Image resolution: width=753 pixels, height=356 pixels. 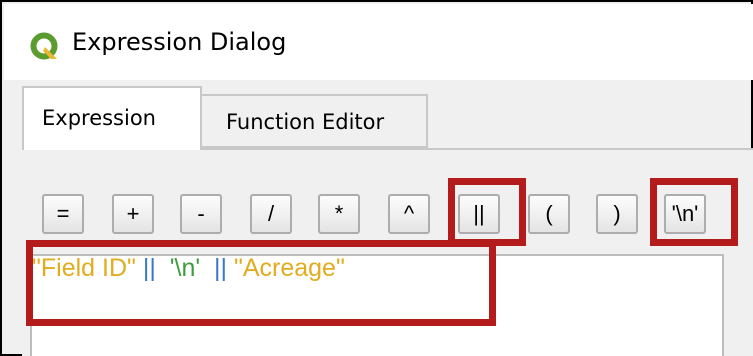 What do you see at coordinates (271, 214) in the screenshot?
I see `divide-button: /` at bounding box center [271, 214].